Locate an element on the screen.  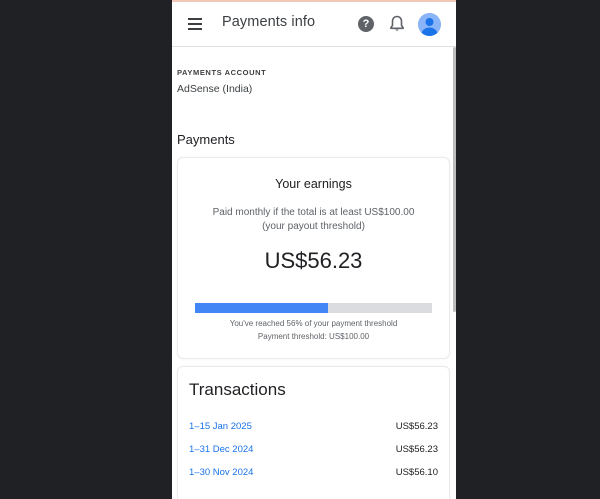
threshold-progress-bar is located at coordinates (313, 308).